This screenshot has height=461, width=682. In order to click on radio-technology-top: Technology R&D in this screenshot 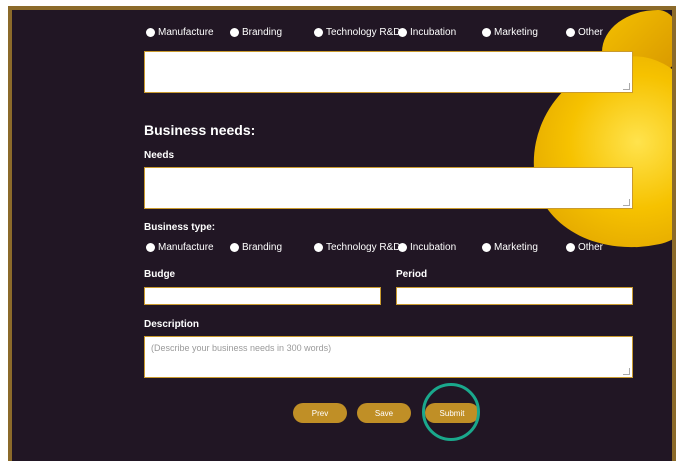, I will do `click(357, 32)`.